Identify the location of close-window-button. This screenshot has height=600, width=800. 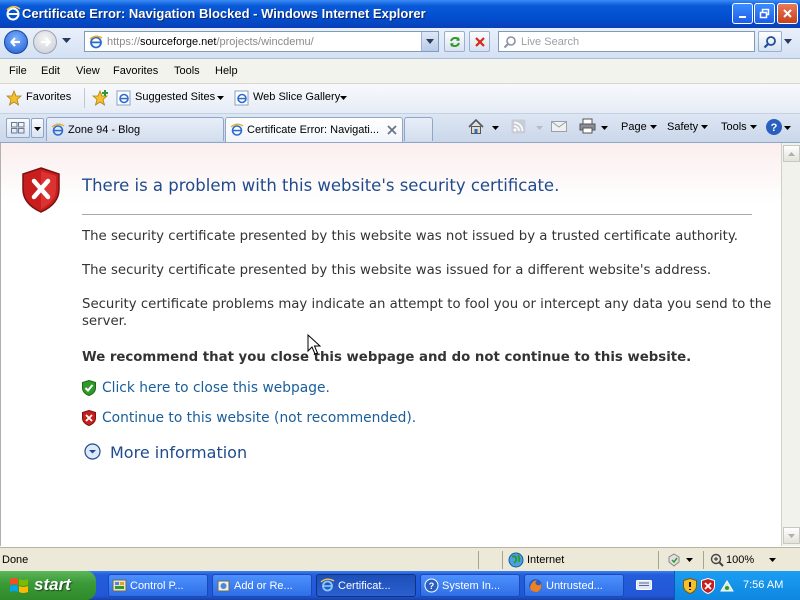
(787, 13).